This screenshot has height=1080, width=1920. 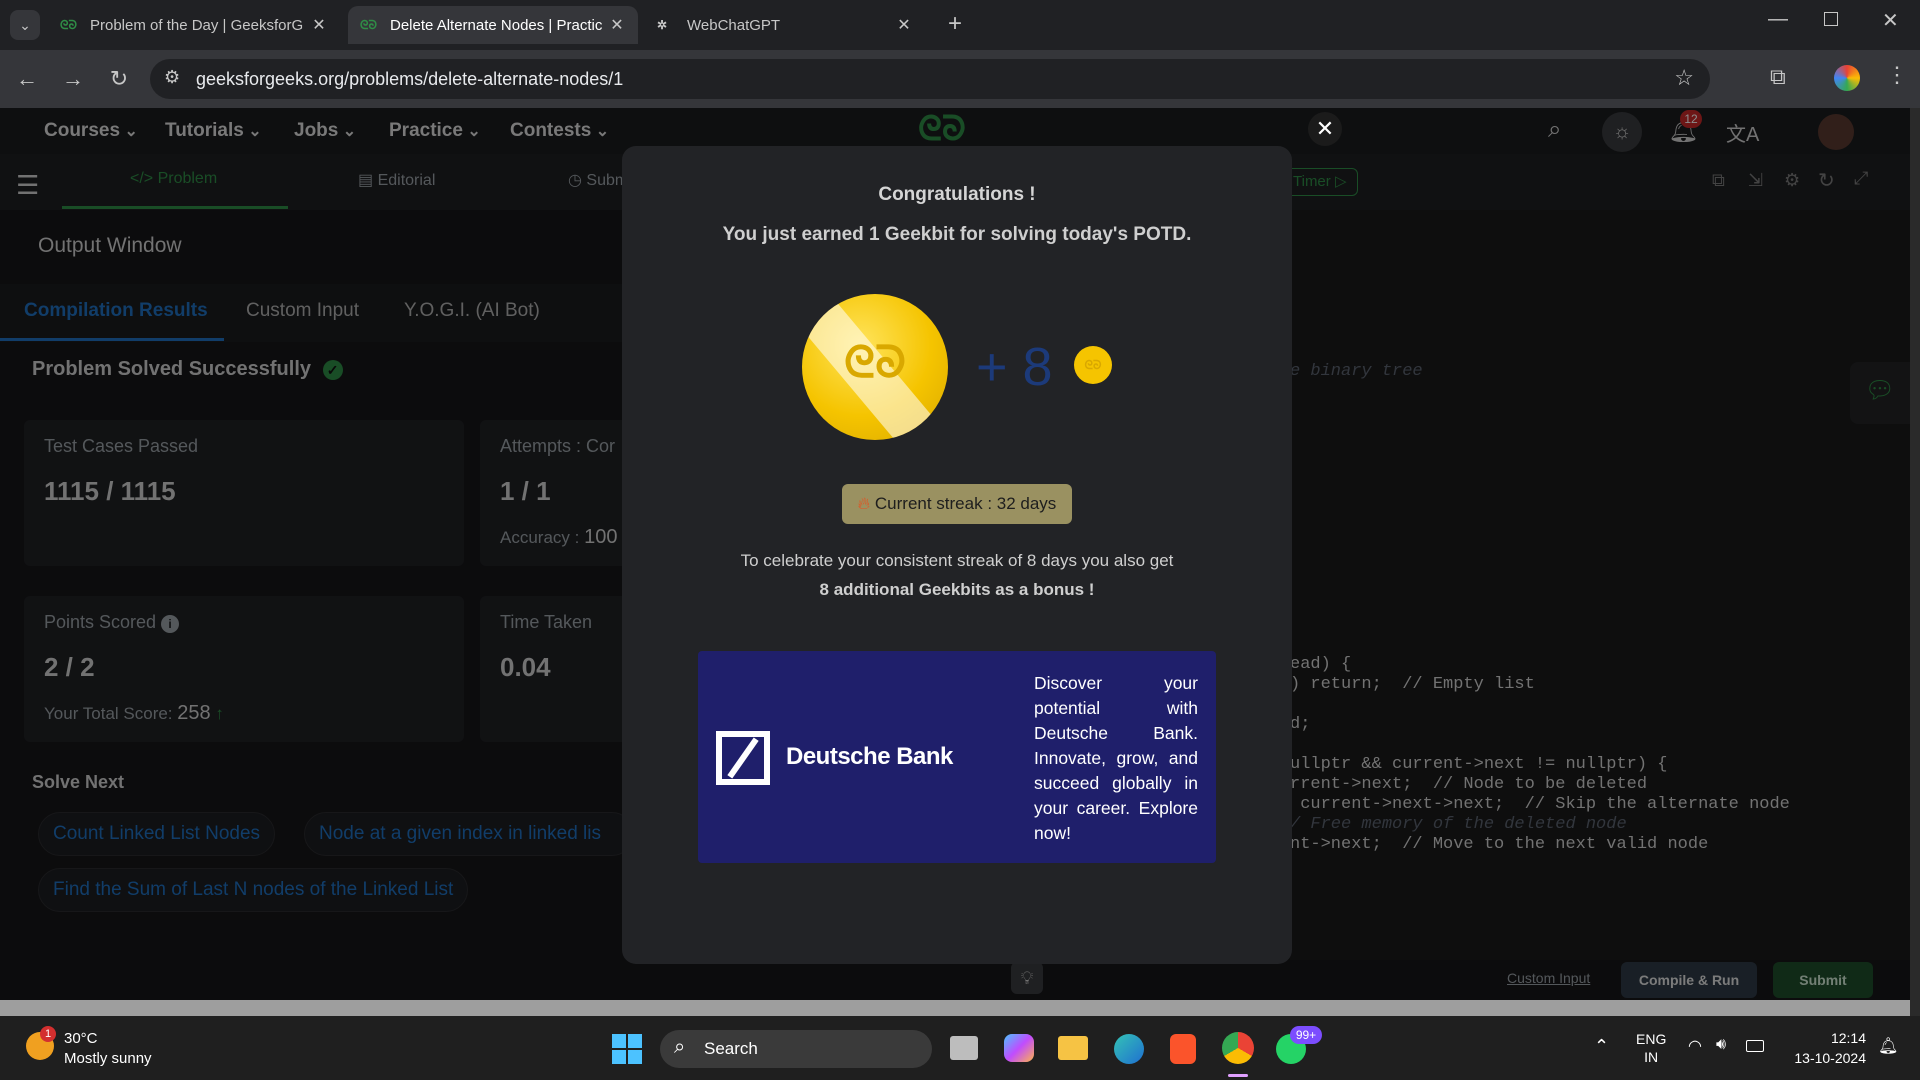 What do you see at coordinates (1847, 78) in the screenshot?
I see `profile-avatar` at bounding box center [1847, 78].